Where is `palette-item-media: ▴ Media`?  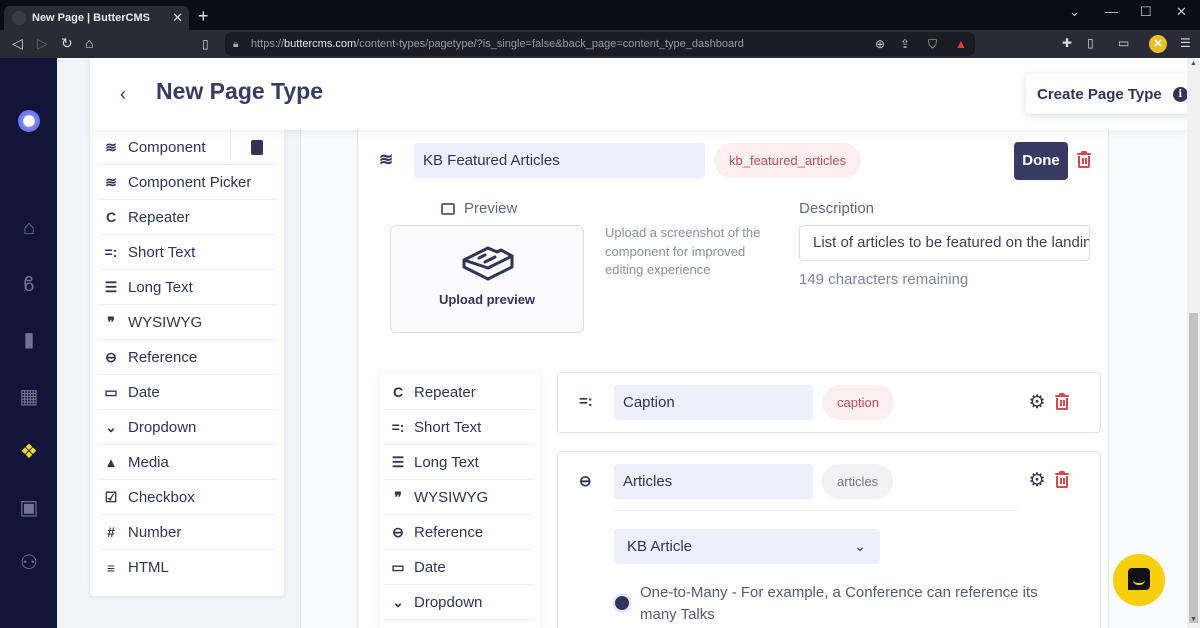 palette-item-media: ▴ Media is located at coordinates (188, 462).